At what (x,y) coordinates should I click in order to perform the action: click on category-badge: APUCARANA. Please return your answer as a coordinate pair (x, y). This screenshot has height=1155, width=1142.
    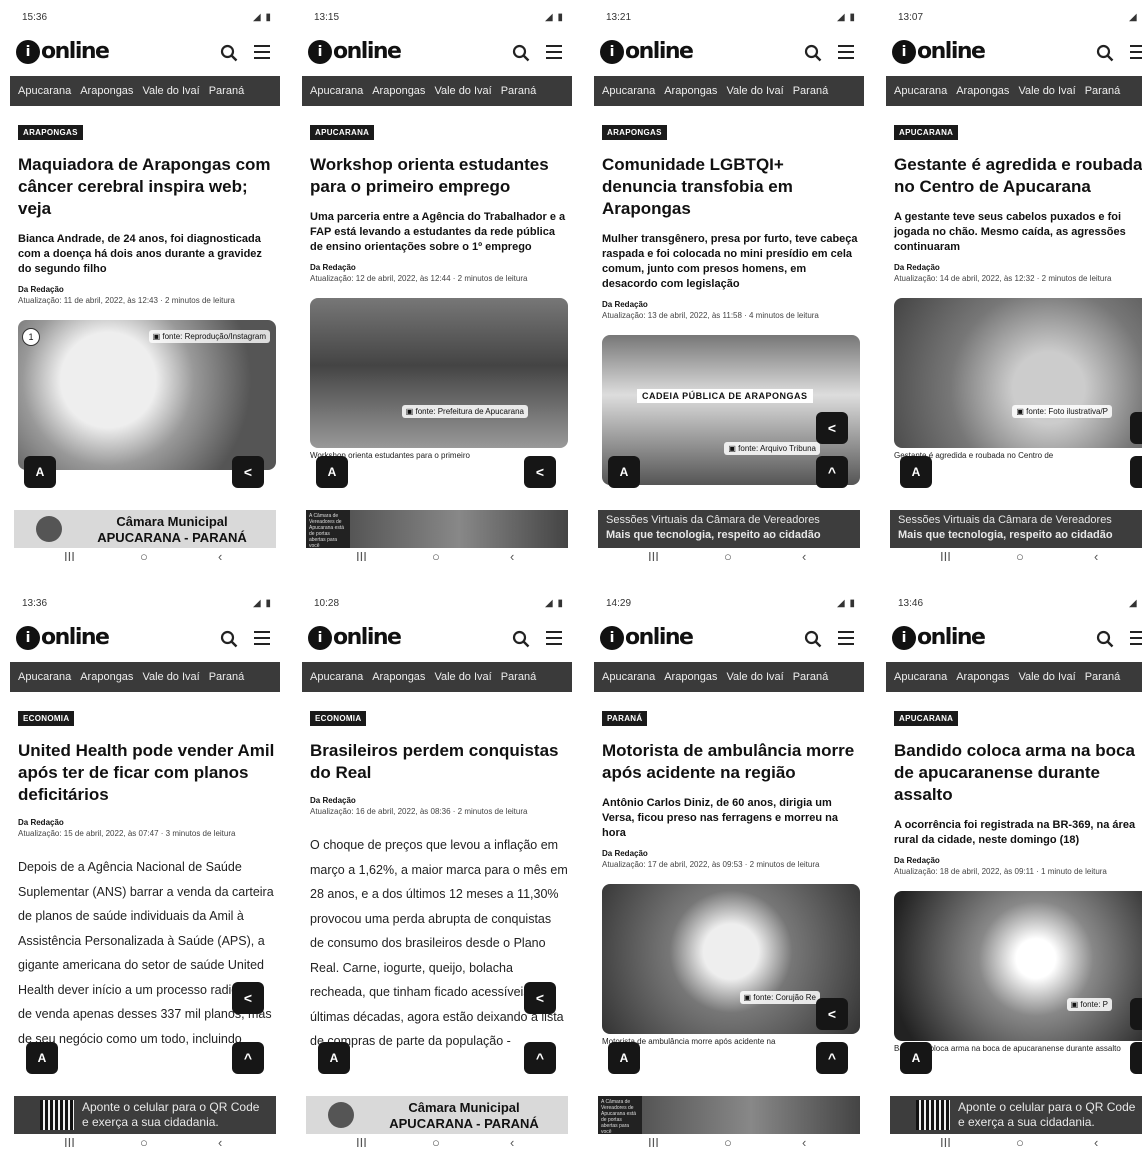
    Looking at the image, I should click on (926, 718).